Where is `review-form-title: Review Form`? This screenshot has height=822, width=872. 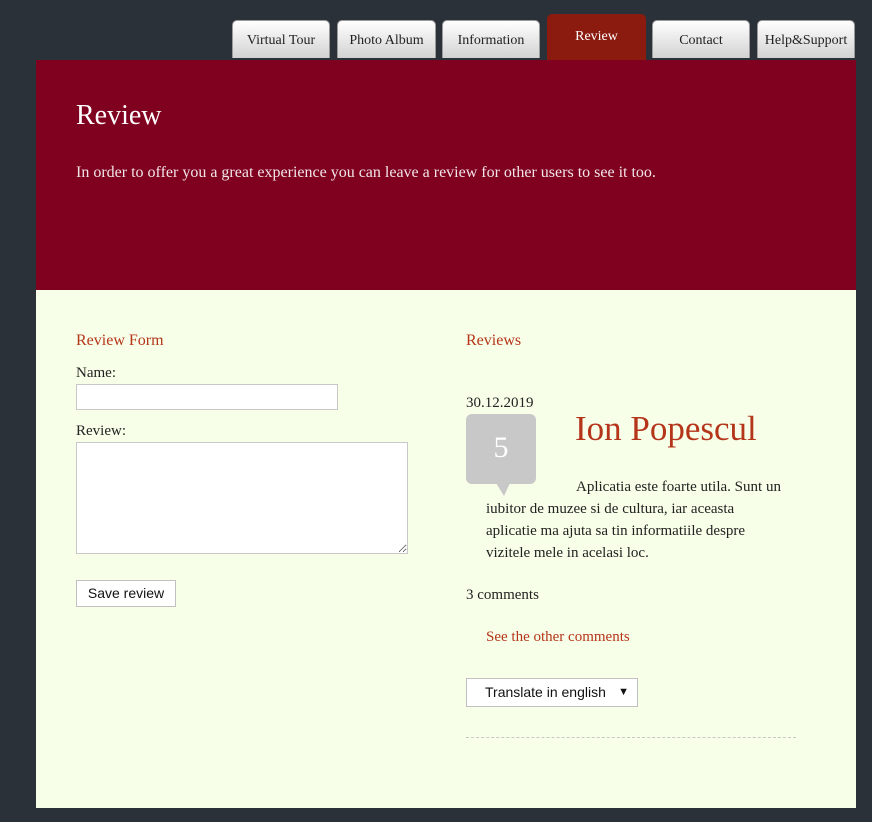 review-form-title: Review Form is located at coordinates (120, 340).